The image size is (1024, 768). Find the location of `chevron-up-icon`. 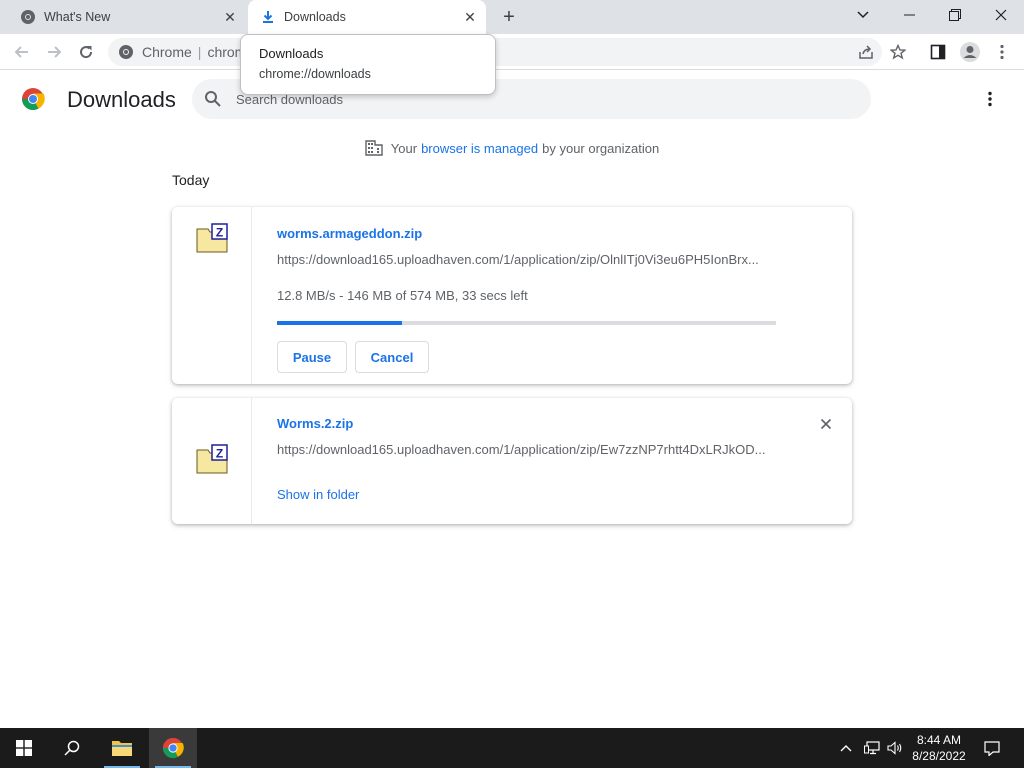

chevron-up-icon is located at coordinates (846, 748).